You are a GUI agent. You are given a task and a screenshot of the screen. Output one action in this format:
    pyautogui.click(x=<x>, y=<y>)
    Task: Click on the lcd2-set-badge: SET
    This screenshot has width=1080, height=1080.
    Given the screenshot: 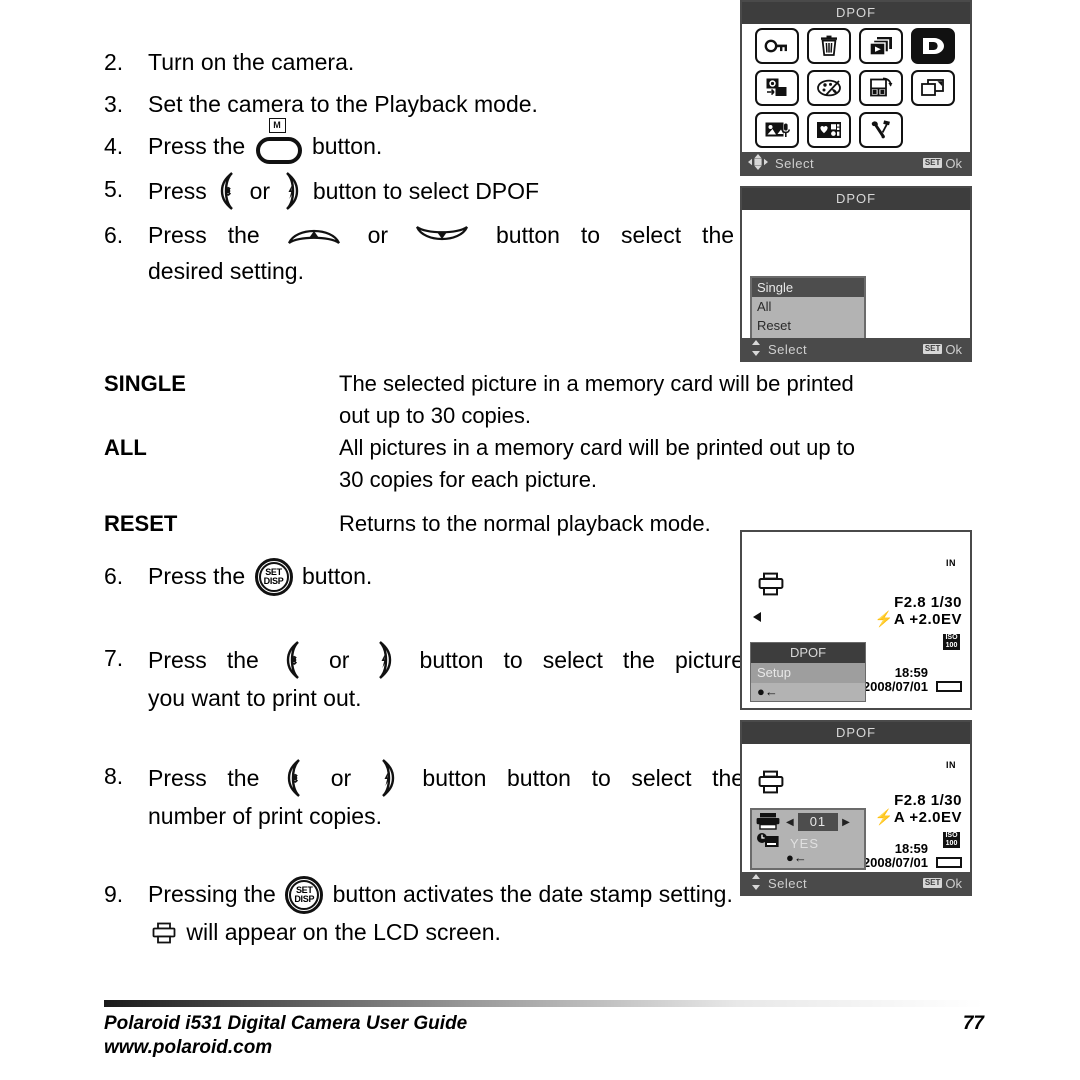 What is the action you would take?
    pyautogui.click(x=932, y=349)
    